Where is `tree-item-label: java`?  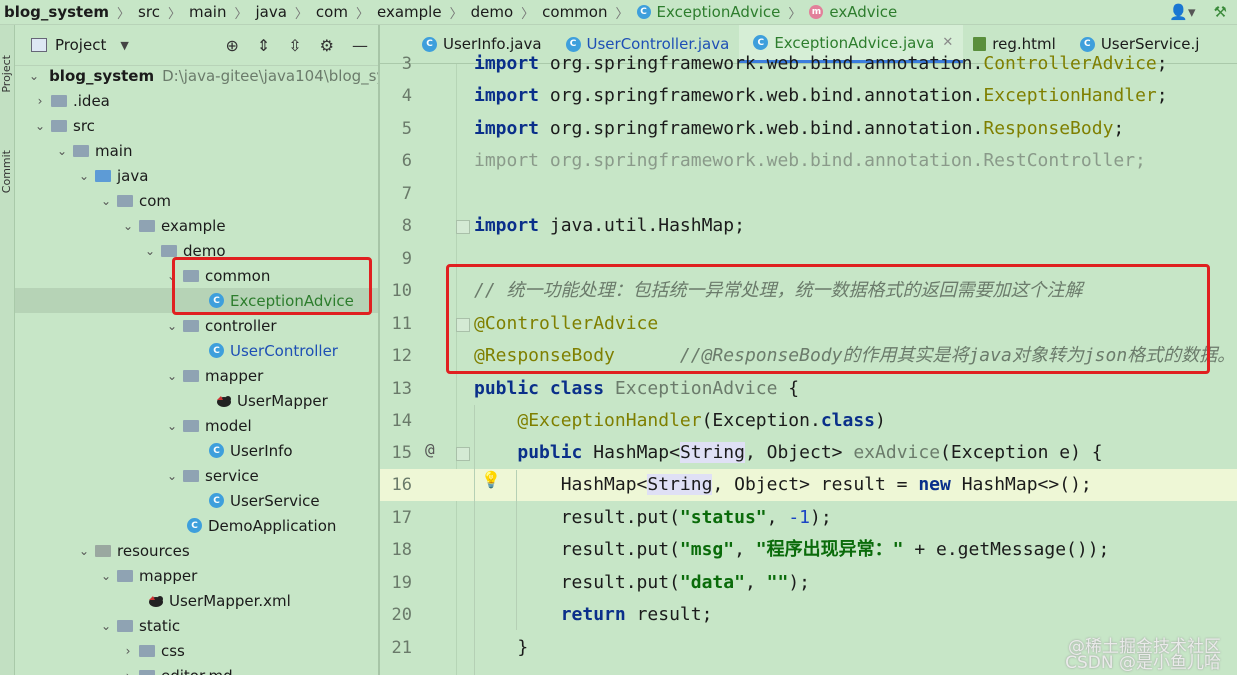 tree-item-label: java is located at coordinates (133, 175).